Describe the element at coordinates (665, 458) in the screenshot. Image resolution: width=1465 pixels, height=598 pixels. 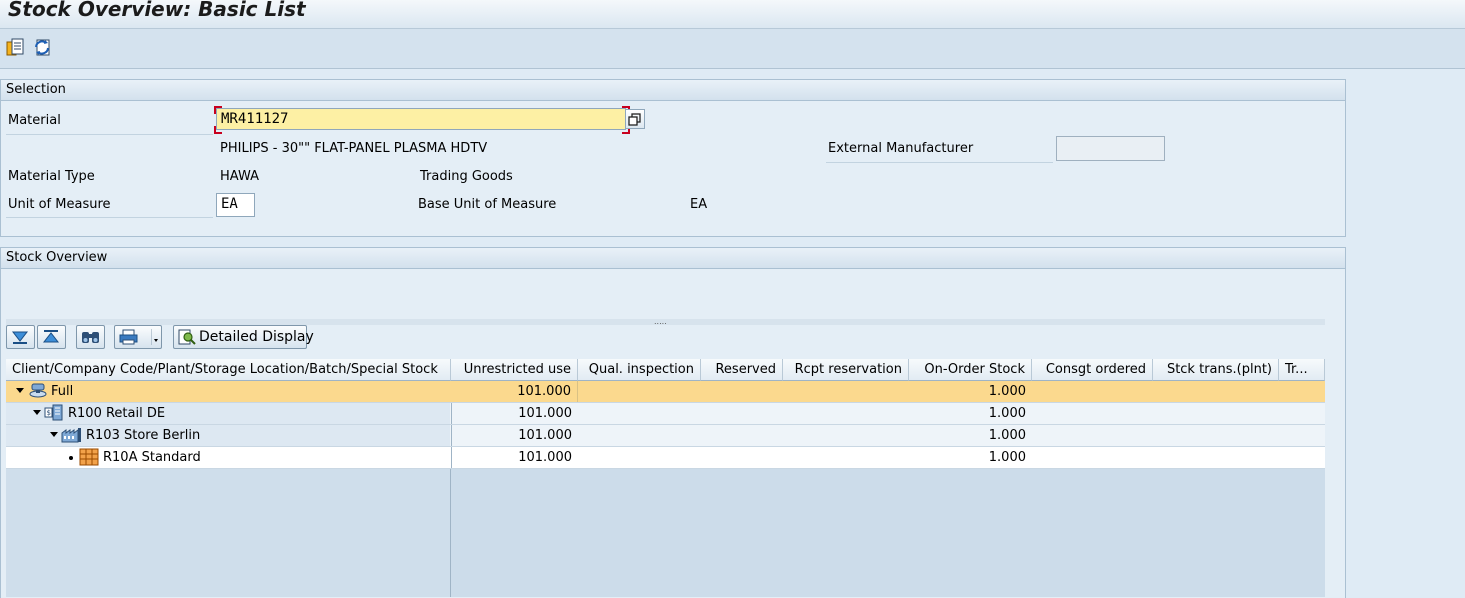
I see `table-row: R10A Standard 101.000 1.000` at that location.